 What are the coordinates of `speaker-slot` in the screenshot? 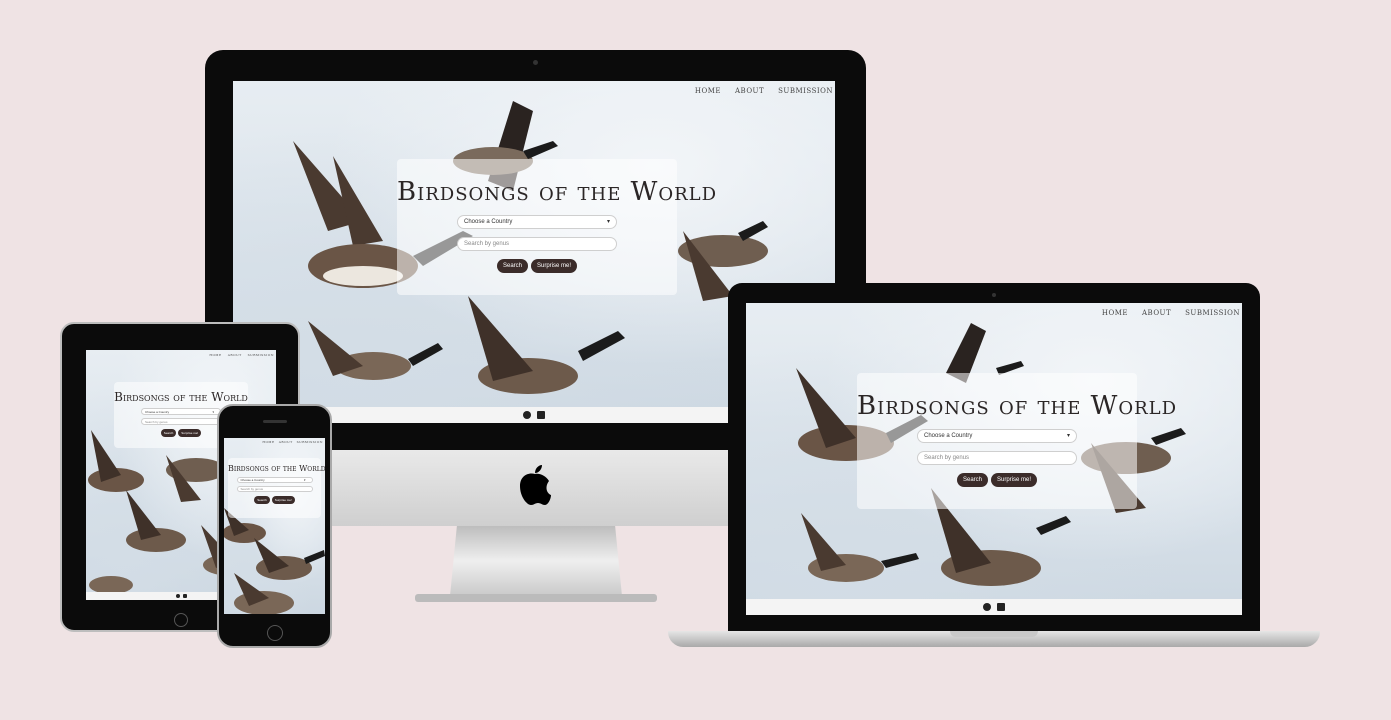 It's located at (275, 421).